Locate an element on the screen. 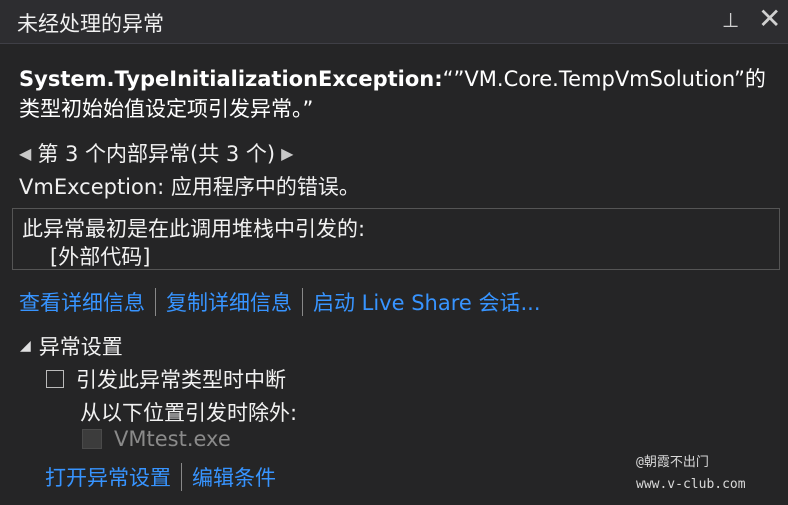 The image size is (788, 505). pin-icon: ⊥ is located at coordinates (730, 20).